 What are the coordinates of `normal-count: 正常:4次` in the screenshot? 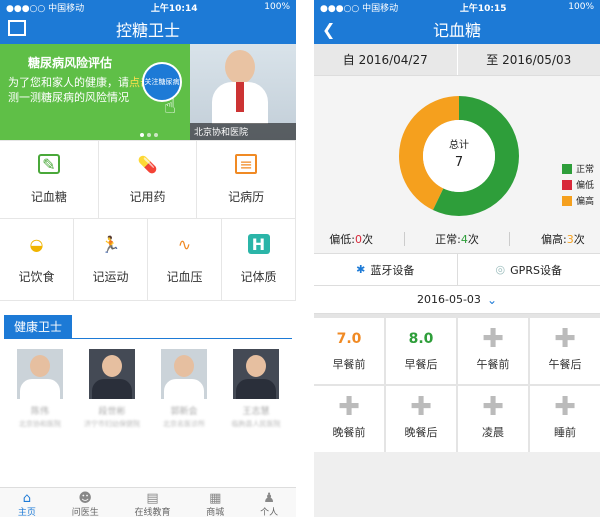 It's located at (457, 239).